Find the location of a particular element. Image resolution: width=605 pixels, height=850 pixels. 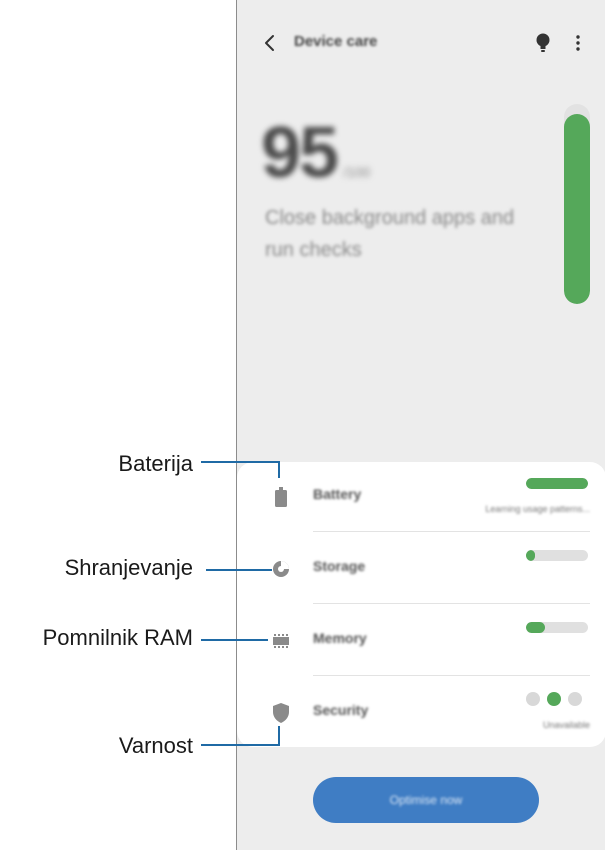

leader-security is located at coordinates (240, 736).